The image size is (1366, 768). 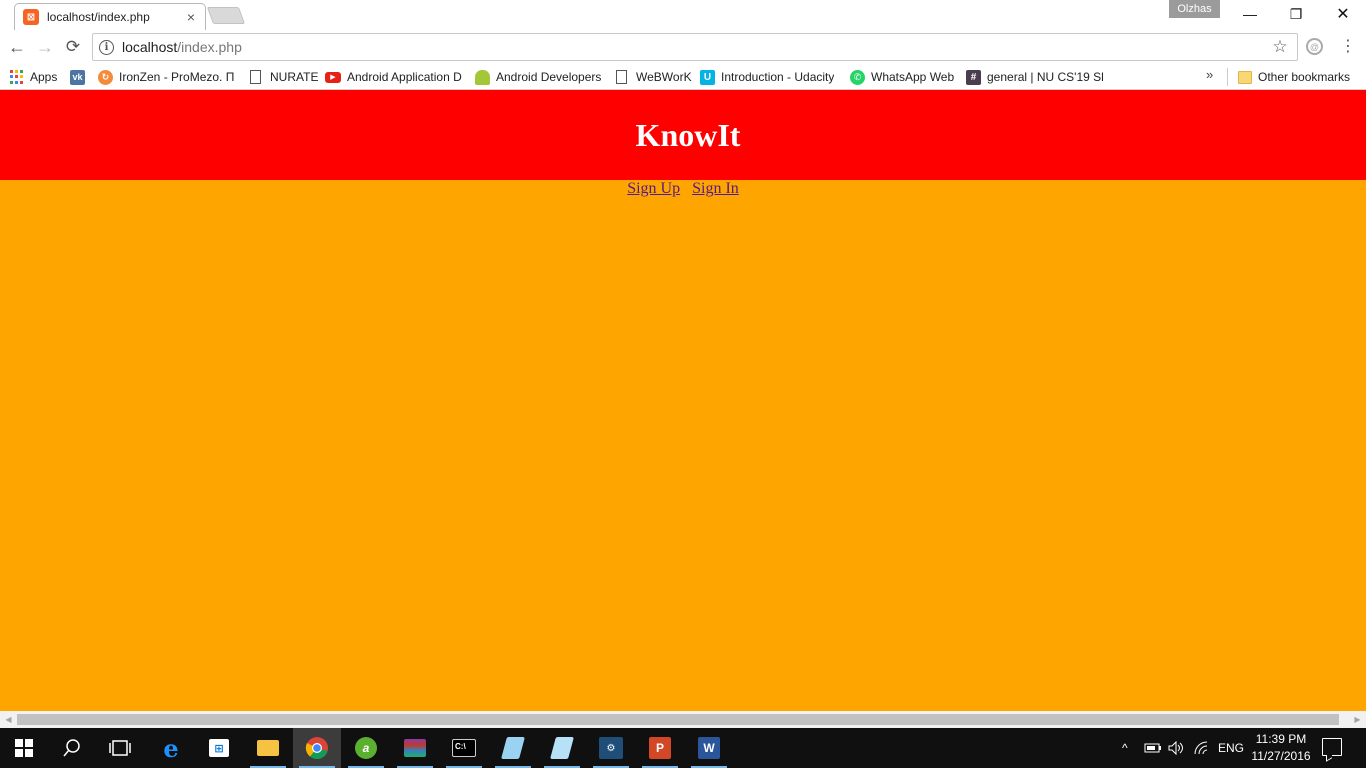 What do you see at coordinates (1194, 9) in the screenshot?
I see `profile-button: Olzhas` at bounding box center [1194, 9].